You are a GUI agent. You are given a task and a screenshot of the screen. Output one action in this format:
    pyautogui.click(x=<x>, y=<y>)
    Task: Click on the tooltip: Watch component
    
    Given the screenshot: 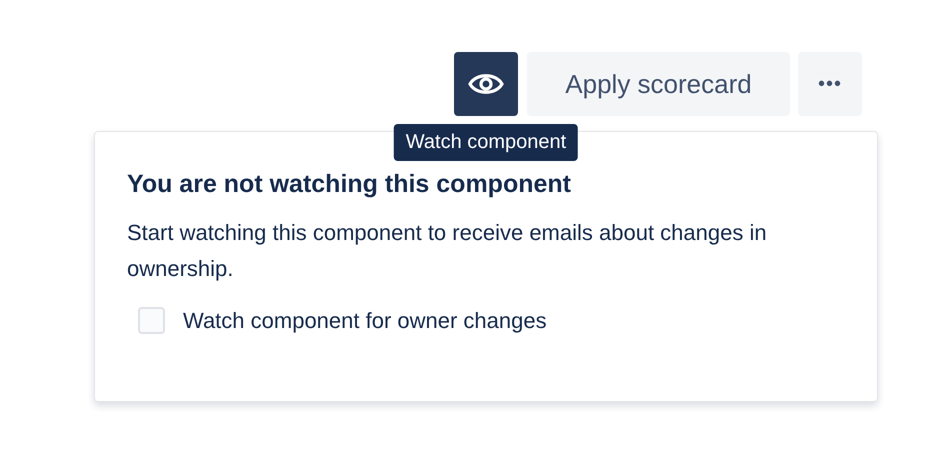 What is the action you would take?
    pyautogui.click(x=486, y=142)
    